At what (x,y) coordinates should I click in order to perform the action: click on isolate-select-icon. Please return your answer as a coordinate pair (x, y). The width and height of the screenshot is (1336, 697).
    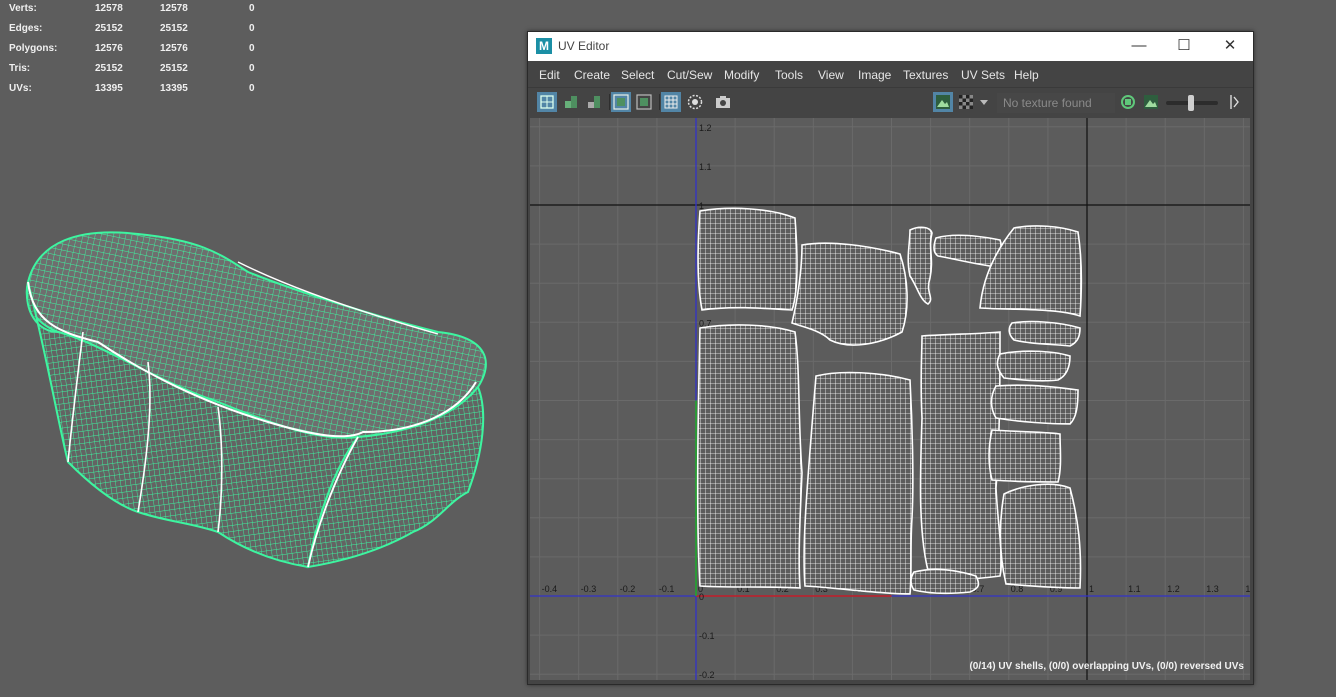
    Looking at the image, I should click on (621, 102).